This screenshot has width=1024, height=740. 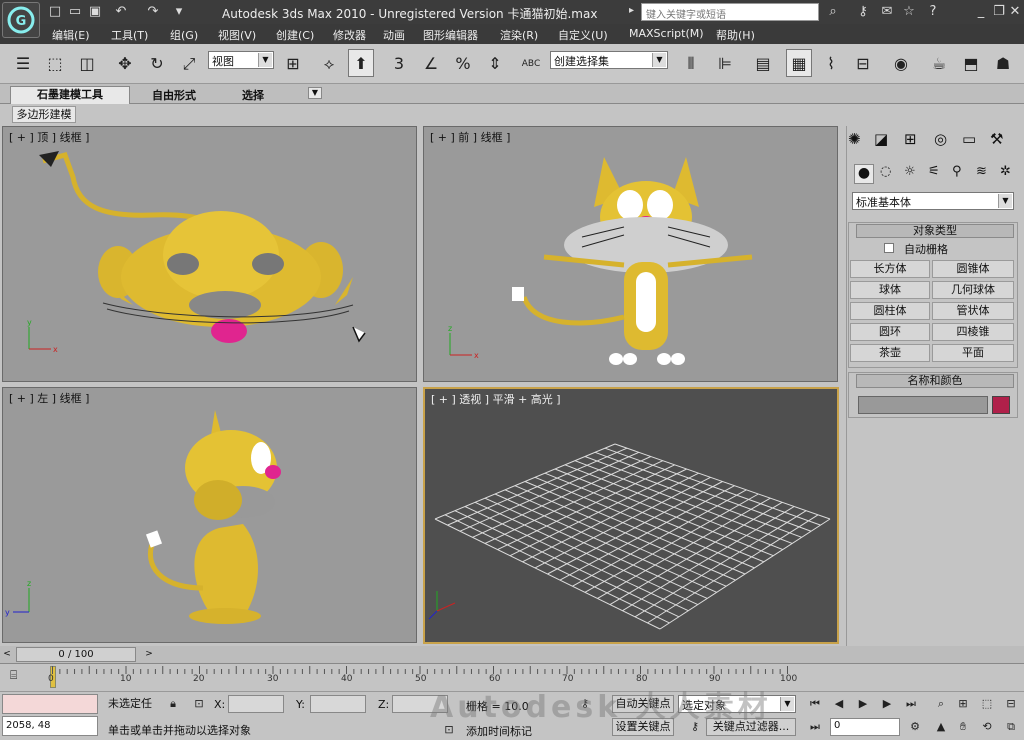 I want to click on field-of-view-icon: ▲, so click(x=941, y=727).